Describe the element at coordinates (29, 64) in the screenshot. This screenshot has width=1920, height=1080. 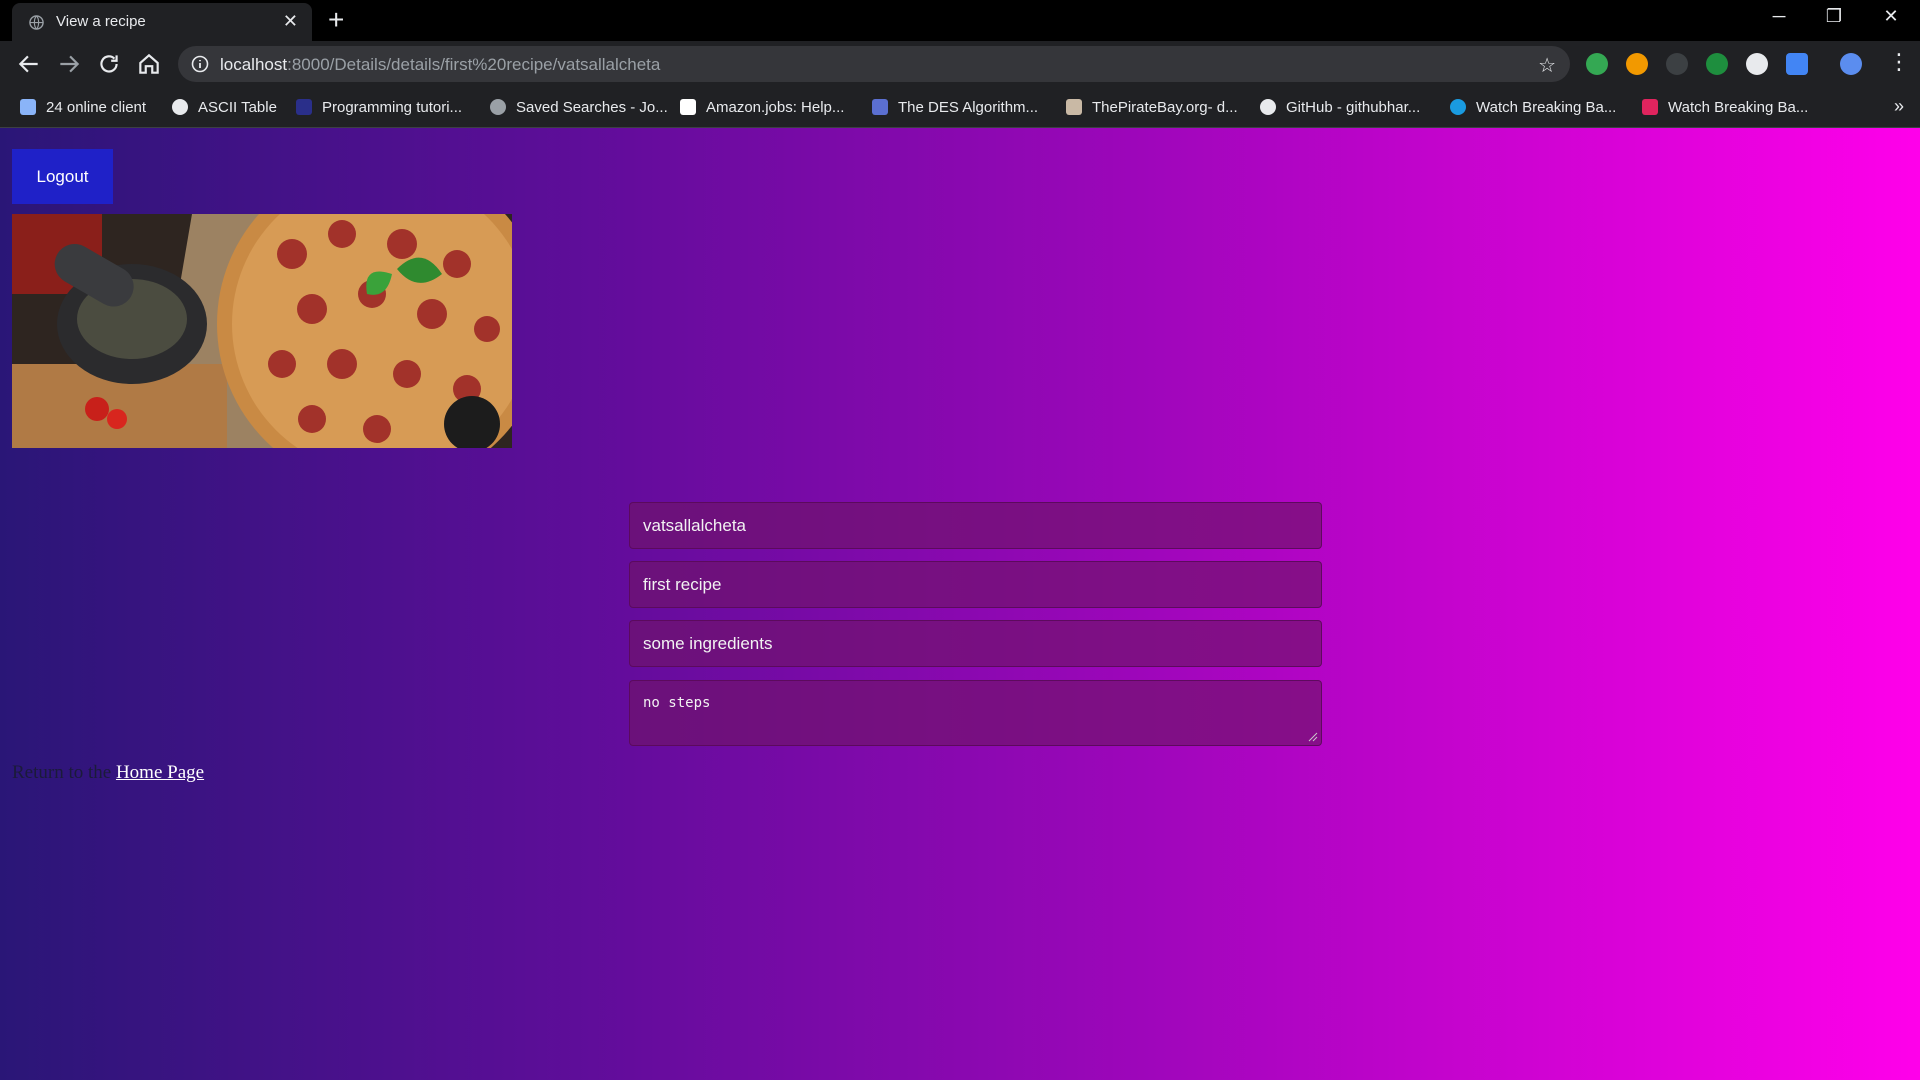
I see `back-icon` at that location.